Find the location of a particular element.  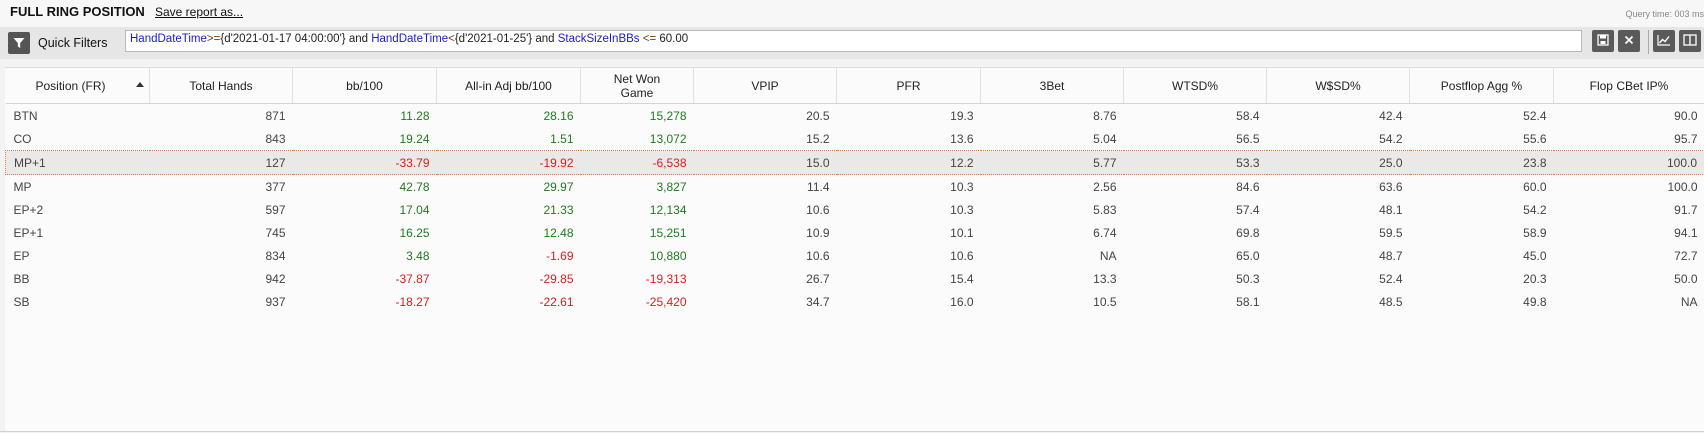

cell-vpip: 15.2 is located at coordinates (818, 138).